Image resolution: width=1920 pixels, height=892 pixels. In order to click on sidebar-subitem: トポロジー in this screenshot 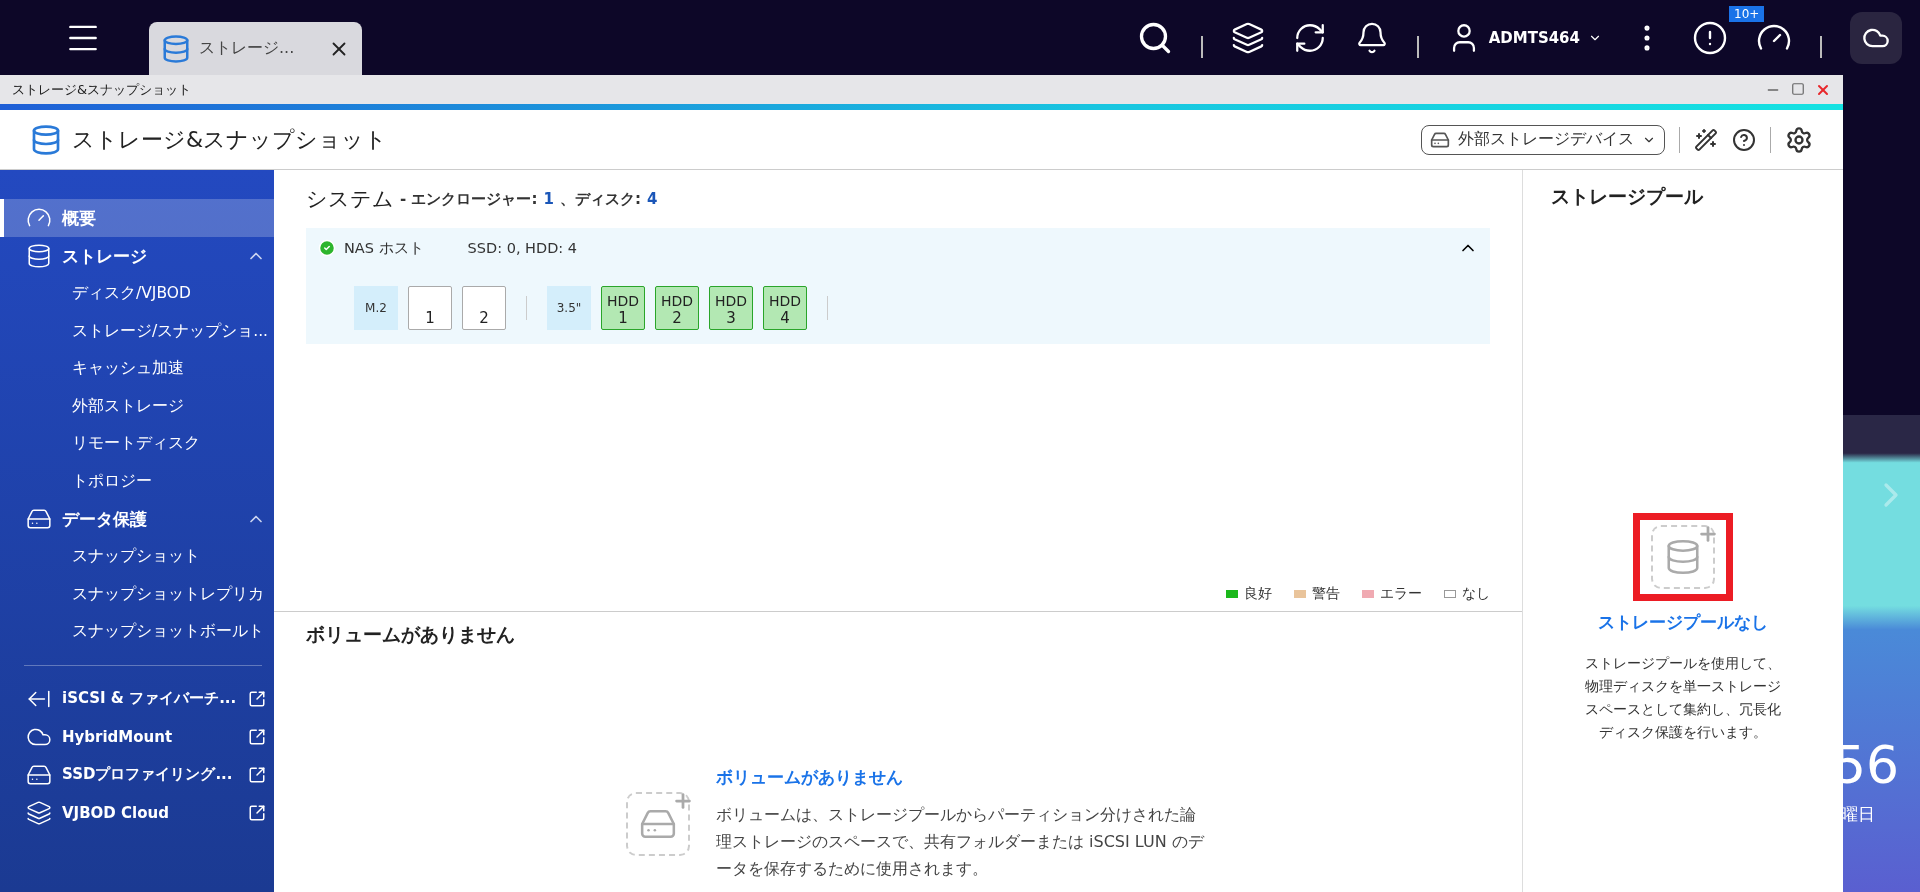, I will do `click(137, 481)`.